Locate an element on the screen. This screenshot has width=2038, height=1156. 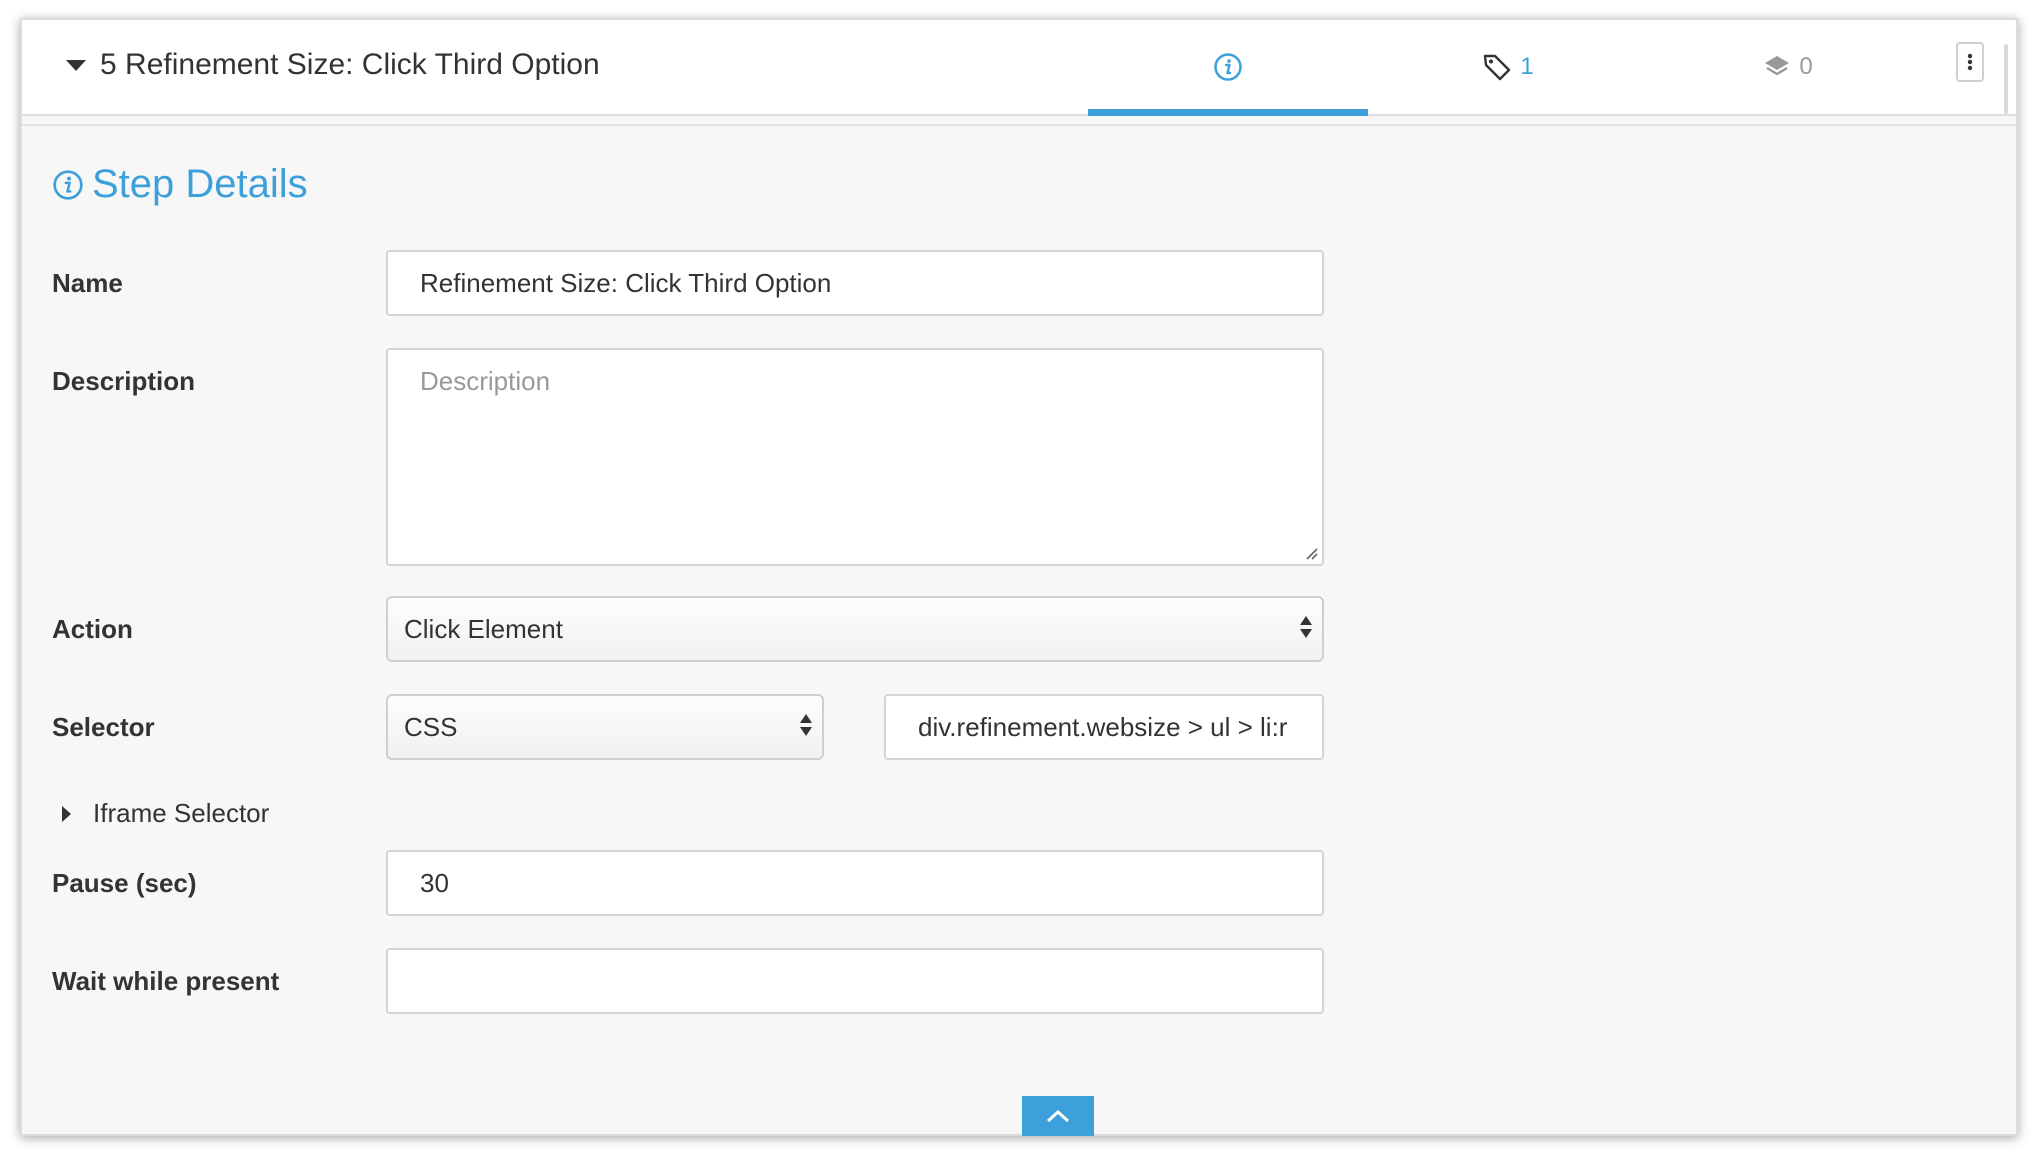
selector-field: div.refinement.websize > ul > li:r is located at coordinates (1104, 727).